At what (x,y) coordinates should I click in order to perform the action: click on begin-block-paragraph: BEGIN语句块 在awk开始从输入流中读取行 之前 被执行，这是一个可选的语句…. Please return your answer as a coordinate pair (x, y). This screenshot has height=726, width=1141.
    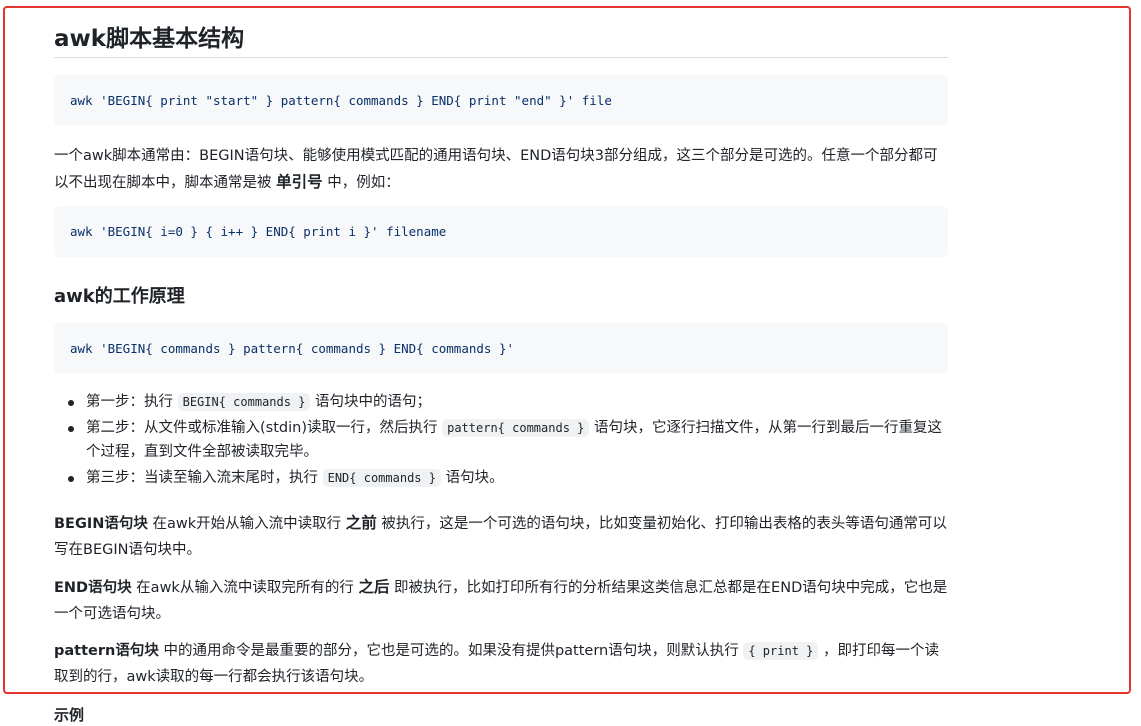
    Looking at the image, I should click on (501, 536).